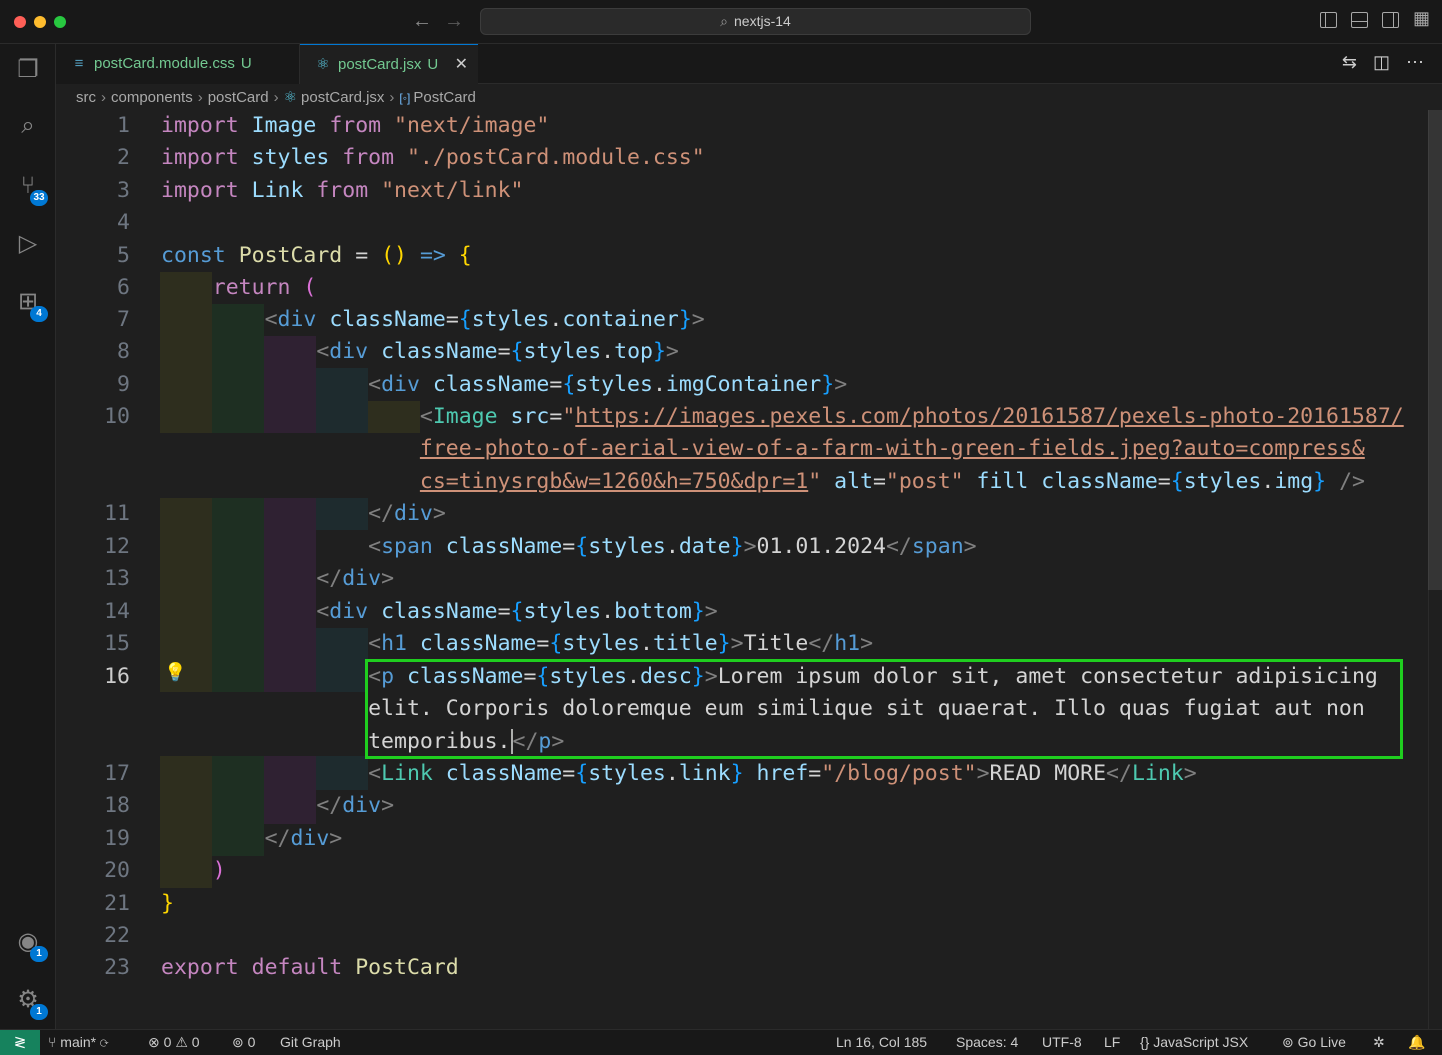 Image resolution: width=1442 pixels, height=1055 pixels. Describe the element at coordinates (724, 21) in the screenshot. I see `search-icon: ⌕` at that location.